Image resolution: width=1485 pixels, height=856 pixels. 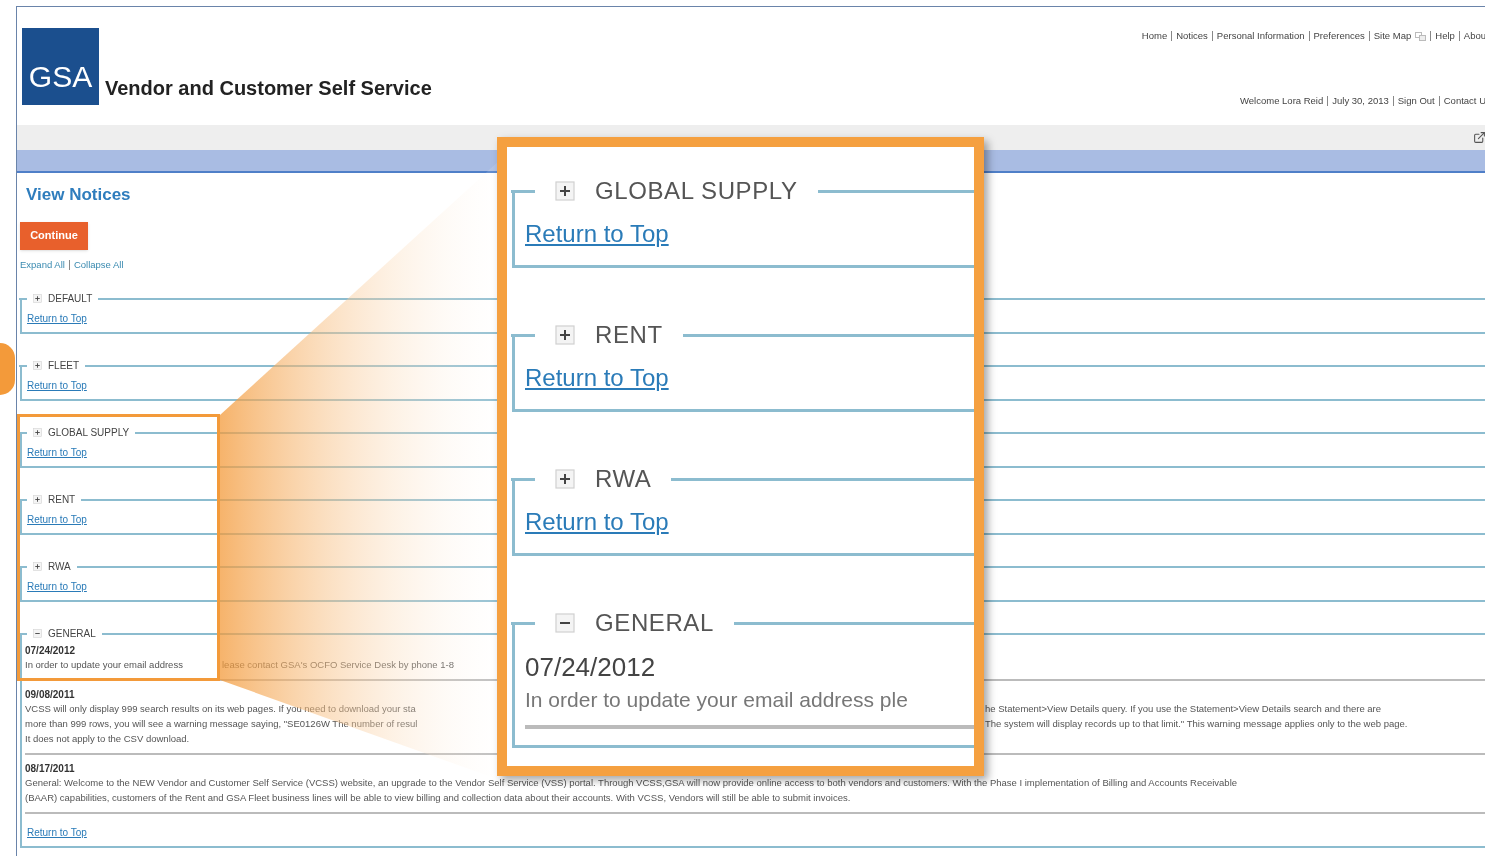 I want to click on notice-text: The system will display records up to that limit." This warning message applies only to the web page., so click(x=1196, y=724).